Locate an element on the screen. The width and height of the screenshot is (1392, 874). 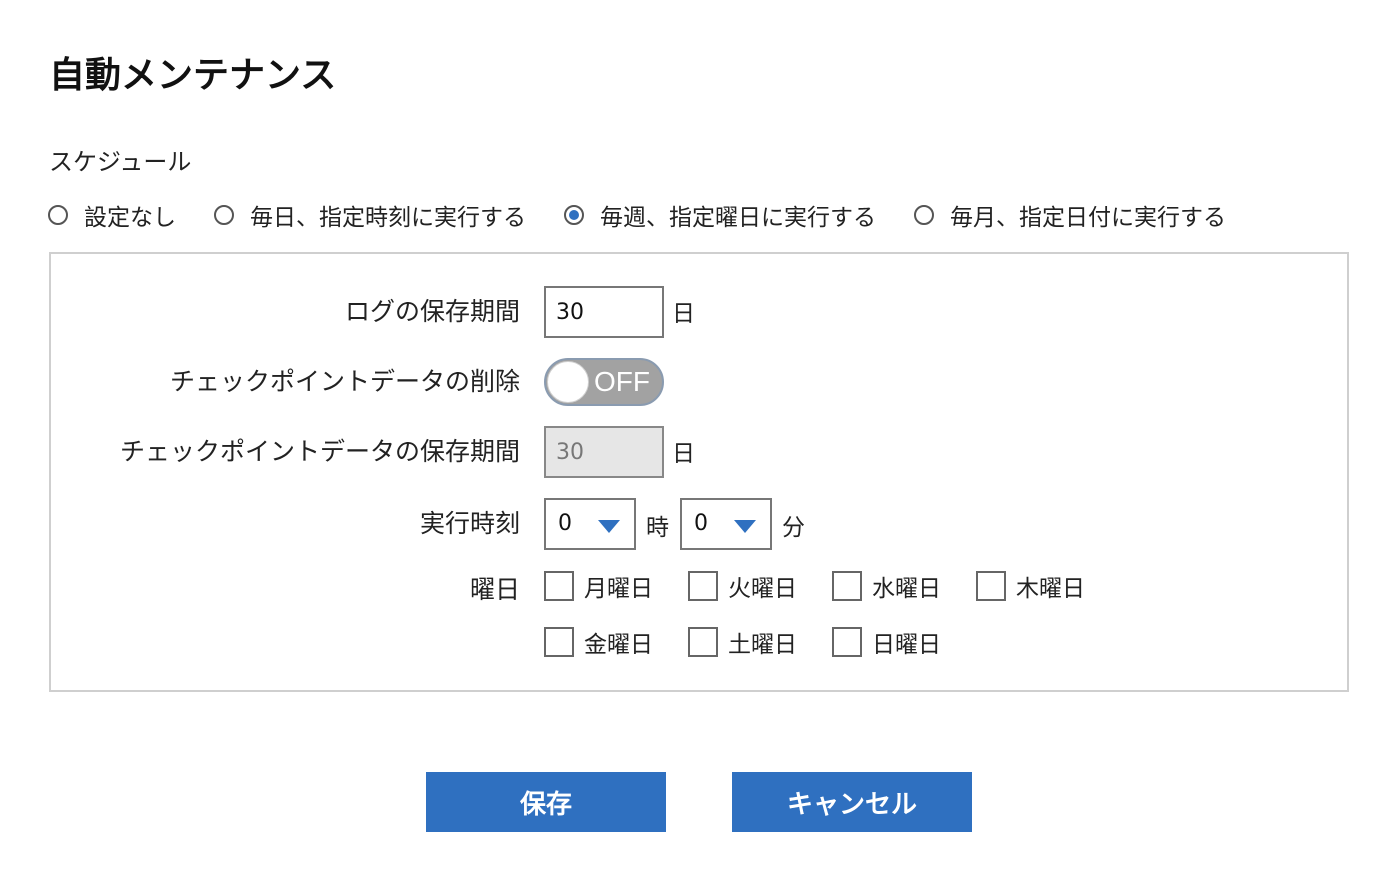
checkpoint-retention-input is located at coordinates (604, 452).